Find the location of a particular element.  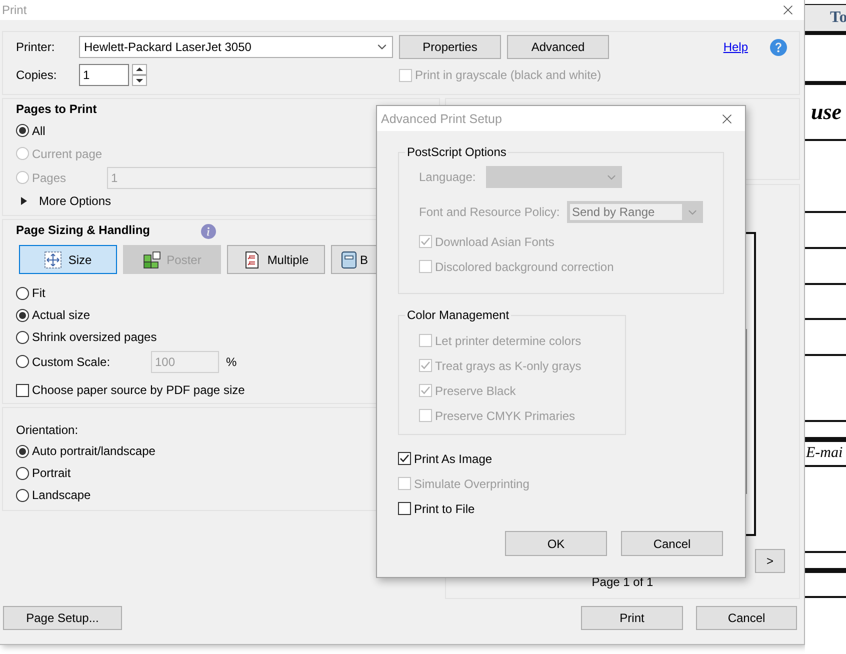

document-text: E-mai is located at coordinates (824, 453).